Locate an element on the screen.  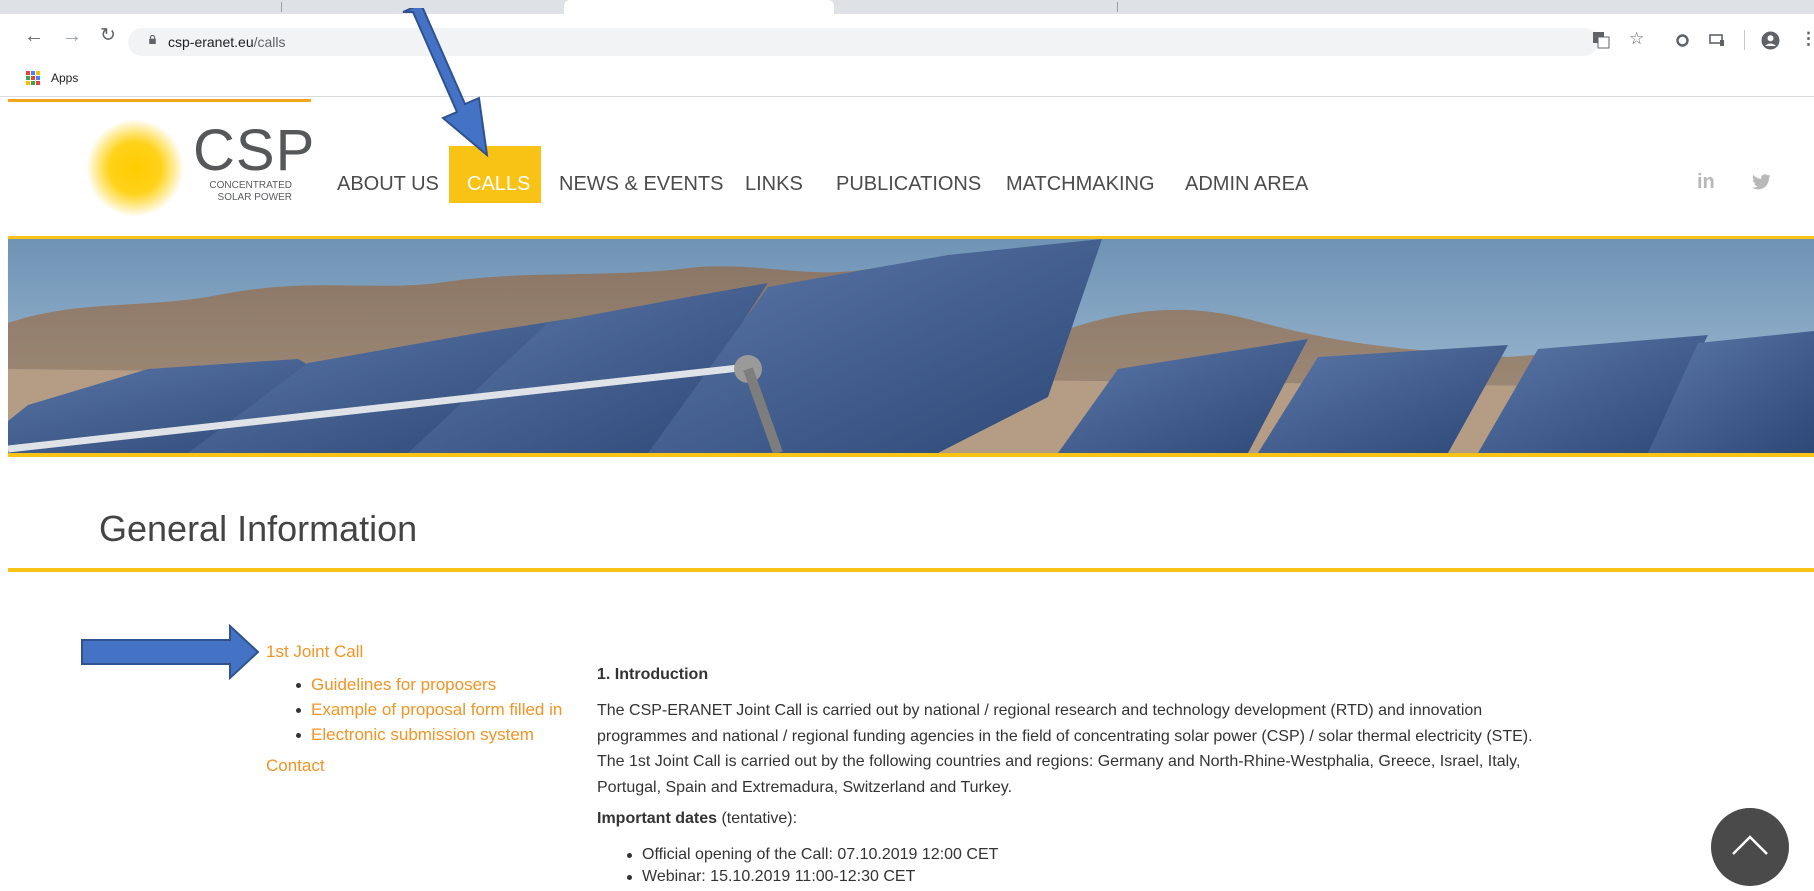
date-item: Webinar: 15.10.2019 11:00-12:30 CET is located at coordinates (1092, 877).